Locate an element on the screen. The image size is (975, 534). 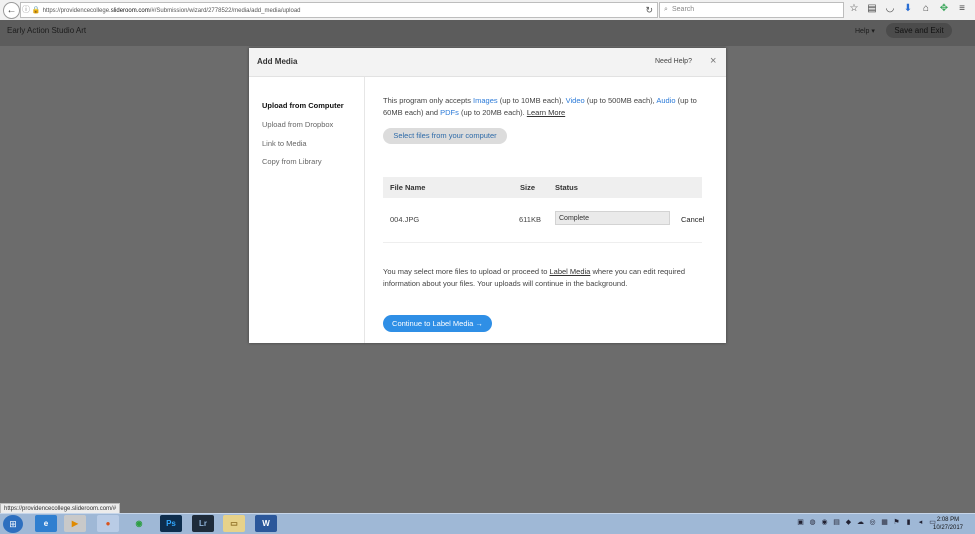
tray-app-icon: ▣ is located at coordinates (800, 523).